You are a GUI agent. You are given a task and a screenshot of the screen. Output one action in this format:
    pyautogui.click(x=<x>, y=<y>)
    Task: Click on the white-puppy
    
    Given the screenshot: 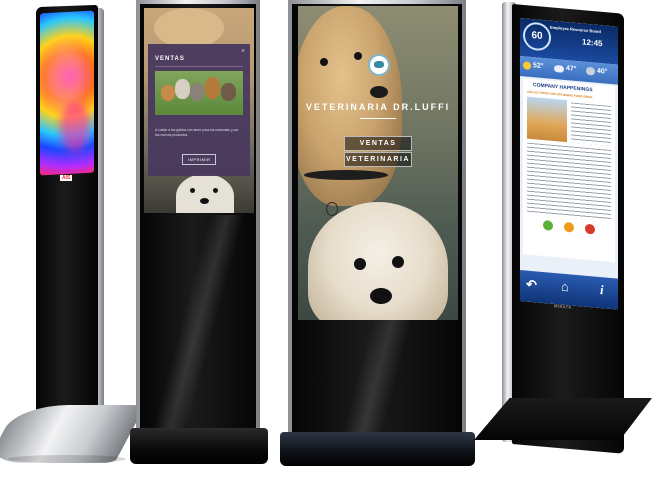 What is the action you would take?
    pyautogui.click(x=378, y=261)
    